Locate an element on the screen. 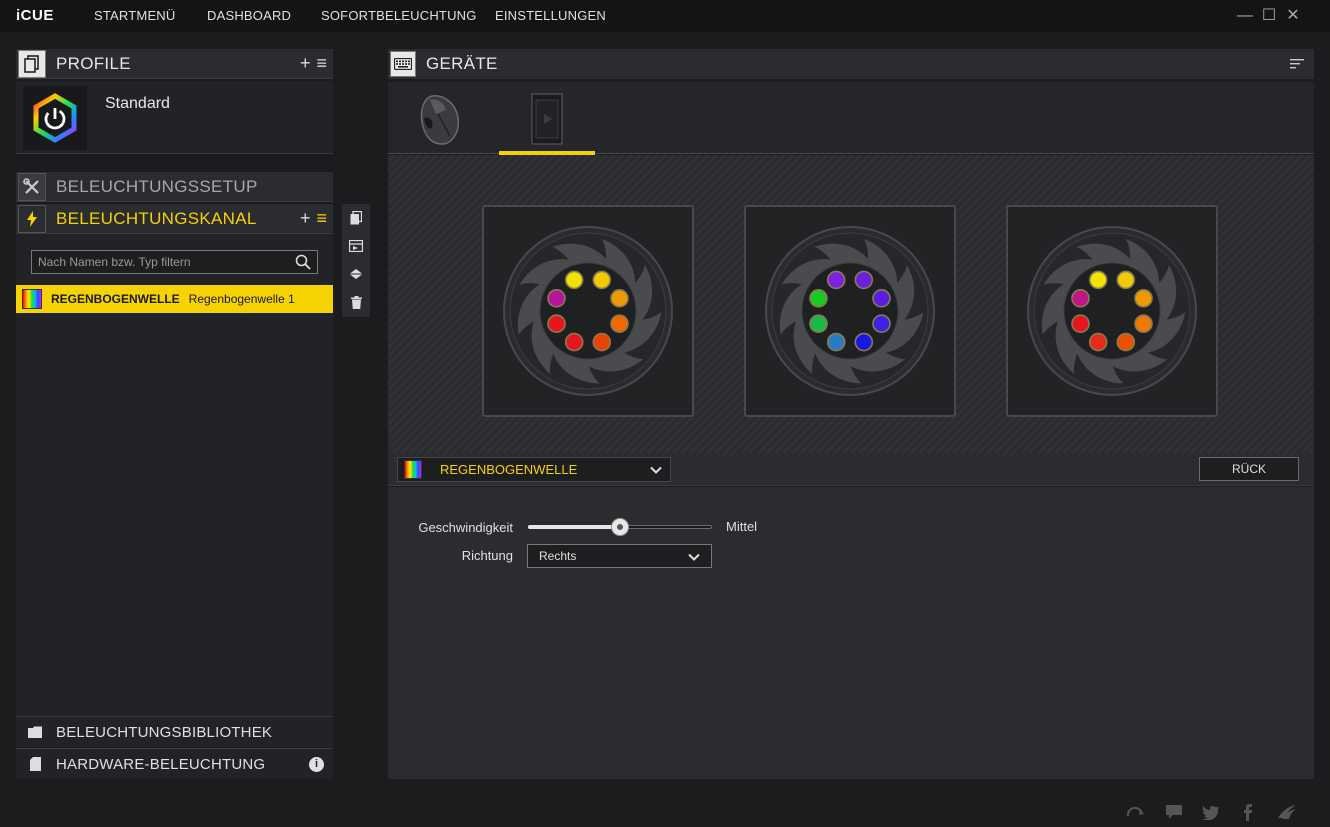 The height and width of the screenshot is (827, 1330). effect-type-dropdown: REGENBOGENWELLE is located at coordinates (534, 469).